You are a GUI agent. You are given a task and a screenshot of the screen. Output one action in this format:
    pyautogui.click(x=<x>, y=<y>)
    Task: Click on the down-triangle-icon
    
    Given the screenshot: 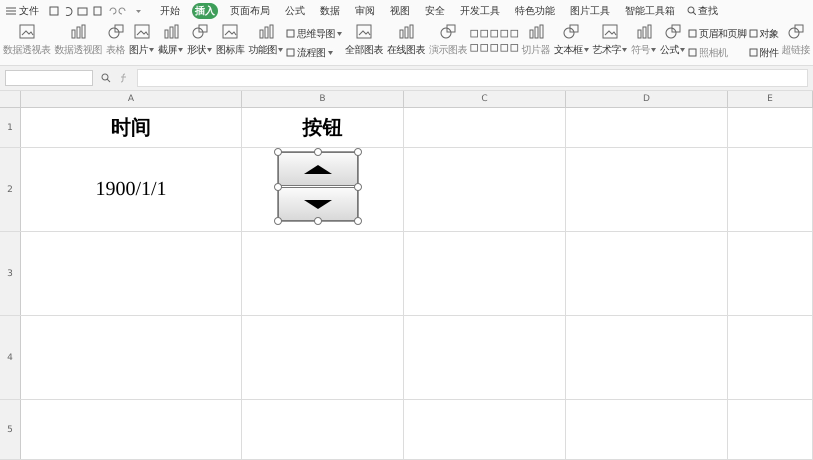 What is the action you would take?
    pyautogui.click(x=318, y=204)
    